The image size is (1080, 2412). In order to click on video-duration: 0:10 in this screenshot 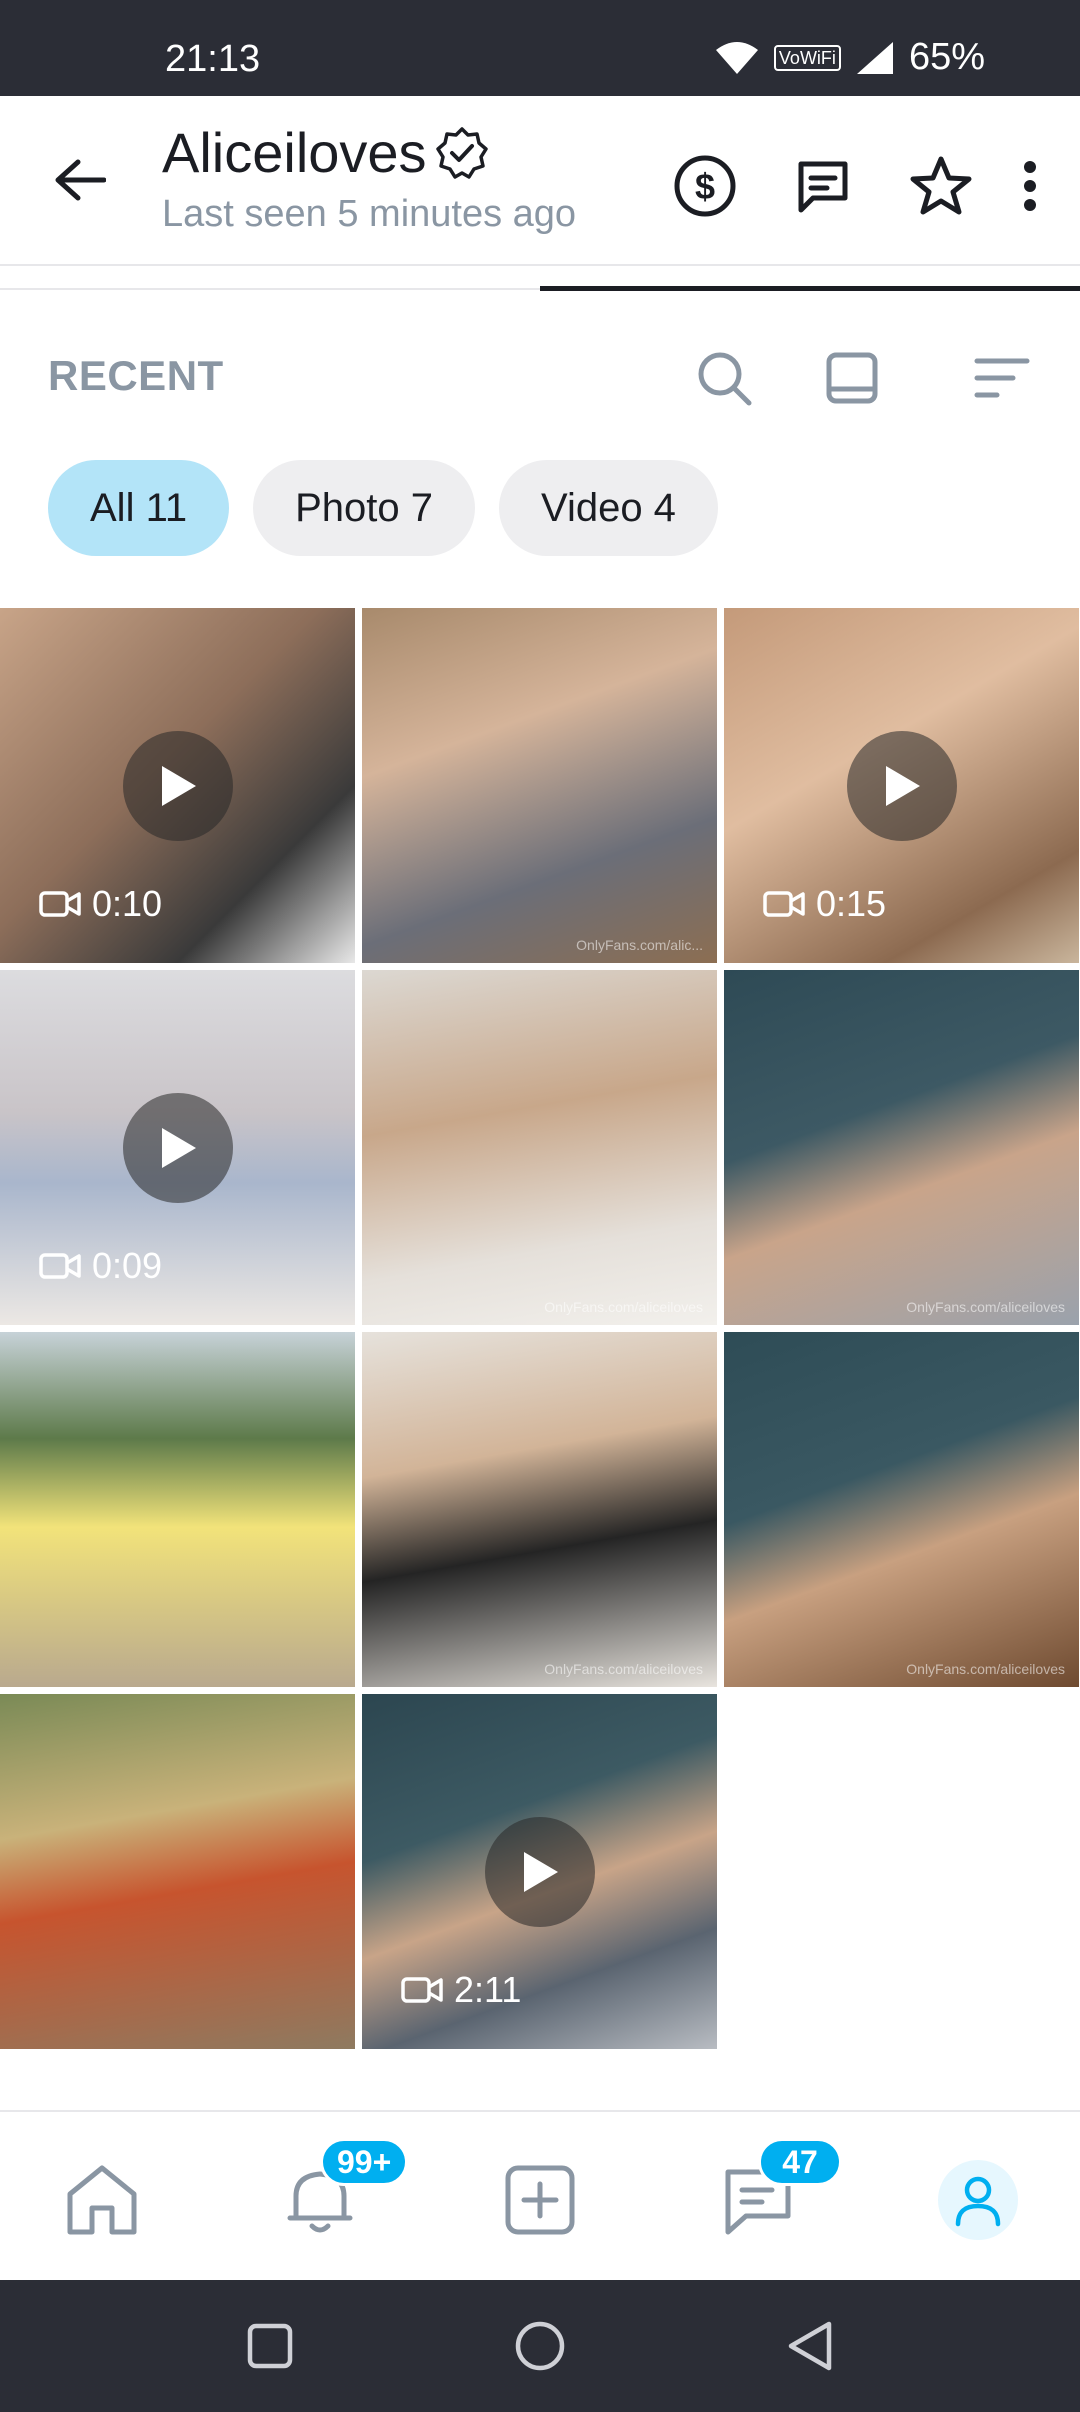, I will do `click(100, 904)`.